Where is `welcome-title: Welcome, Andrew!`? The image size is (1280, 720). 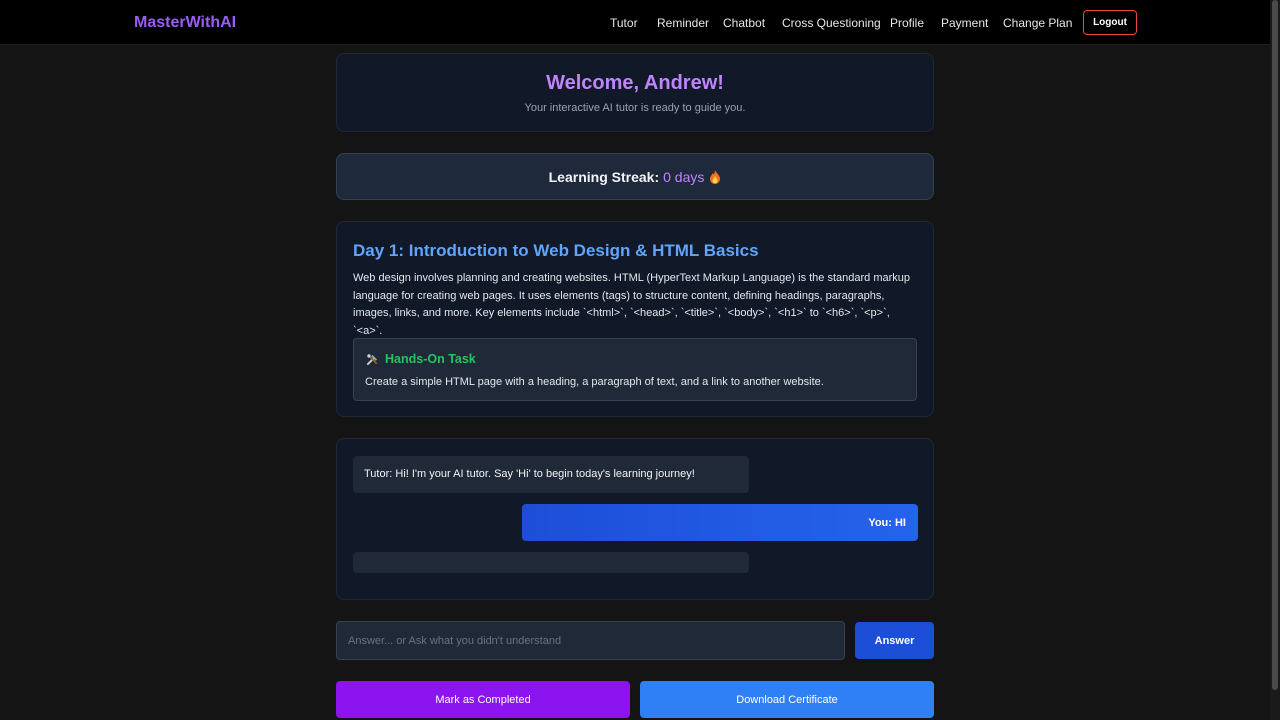 welcome-title: Welcome, Andrew! is located at coordinates (635, 83).